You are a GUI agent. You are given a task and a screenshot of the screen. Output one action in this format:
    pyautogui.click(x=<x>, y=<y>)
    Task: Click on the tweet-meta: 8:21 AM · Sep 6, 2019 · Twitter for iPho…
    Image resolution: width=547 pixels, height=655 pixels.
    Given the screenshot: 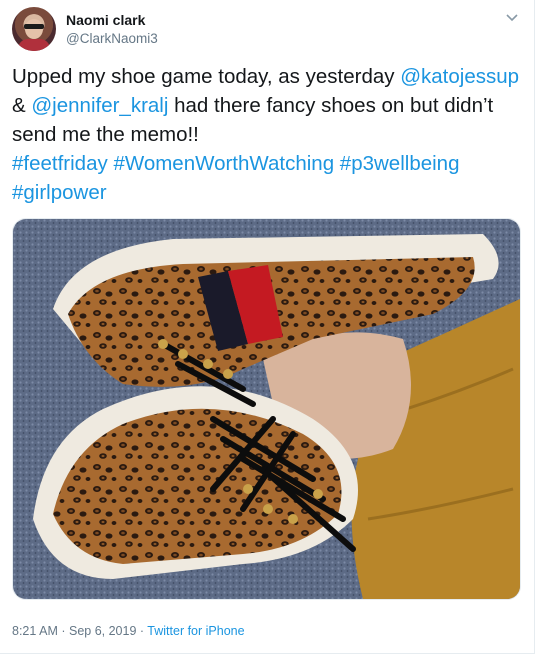 What is the action you would take?
    pyautogui.click(x=128, y=631)
    